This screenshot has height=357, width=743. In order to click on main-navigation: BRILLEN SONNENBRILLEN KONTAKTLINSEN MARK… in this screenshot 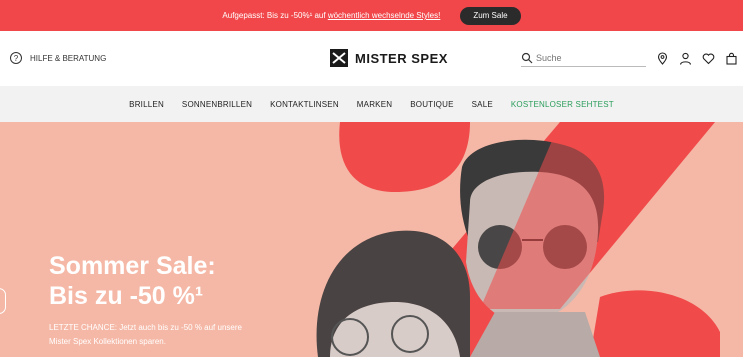, I will do `click(371, 104)`.